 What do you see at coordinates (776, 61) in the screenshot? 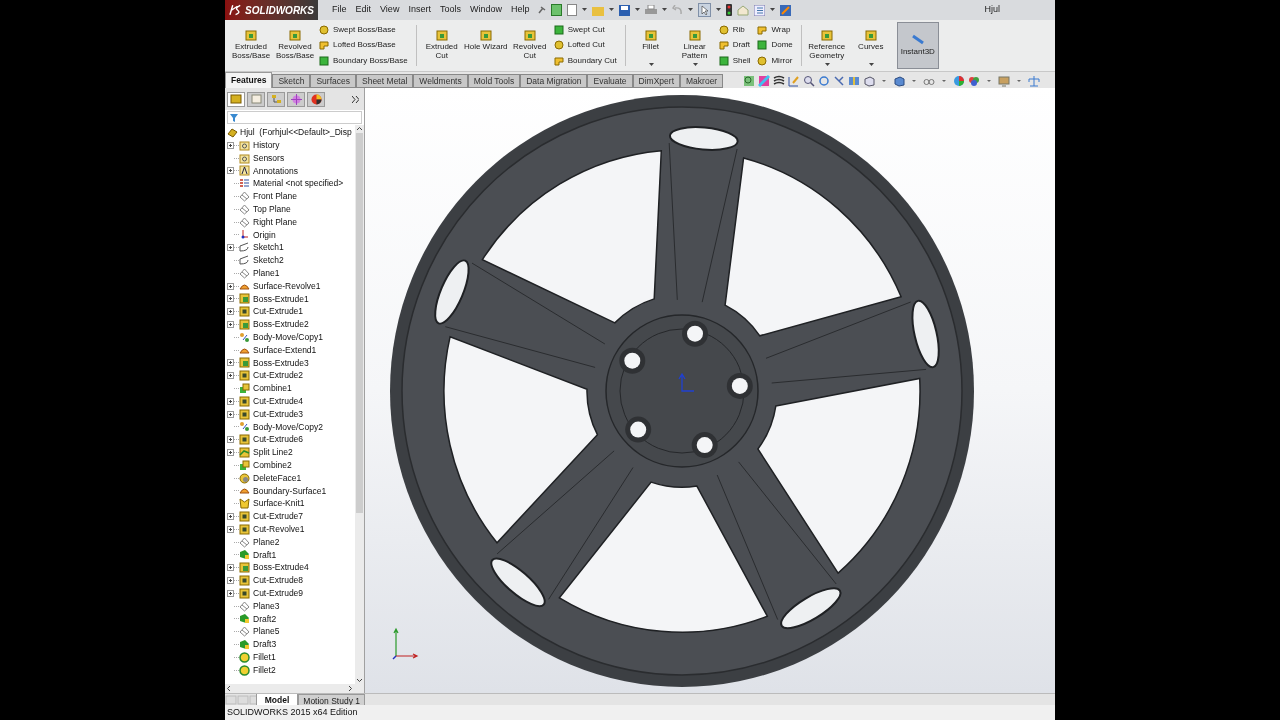
I see `ribbon-button: Mirror` at bounding box center [776, 61].